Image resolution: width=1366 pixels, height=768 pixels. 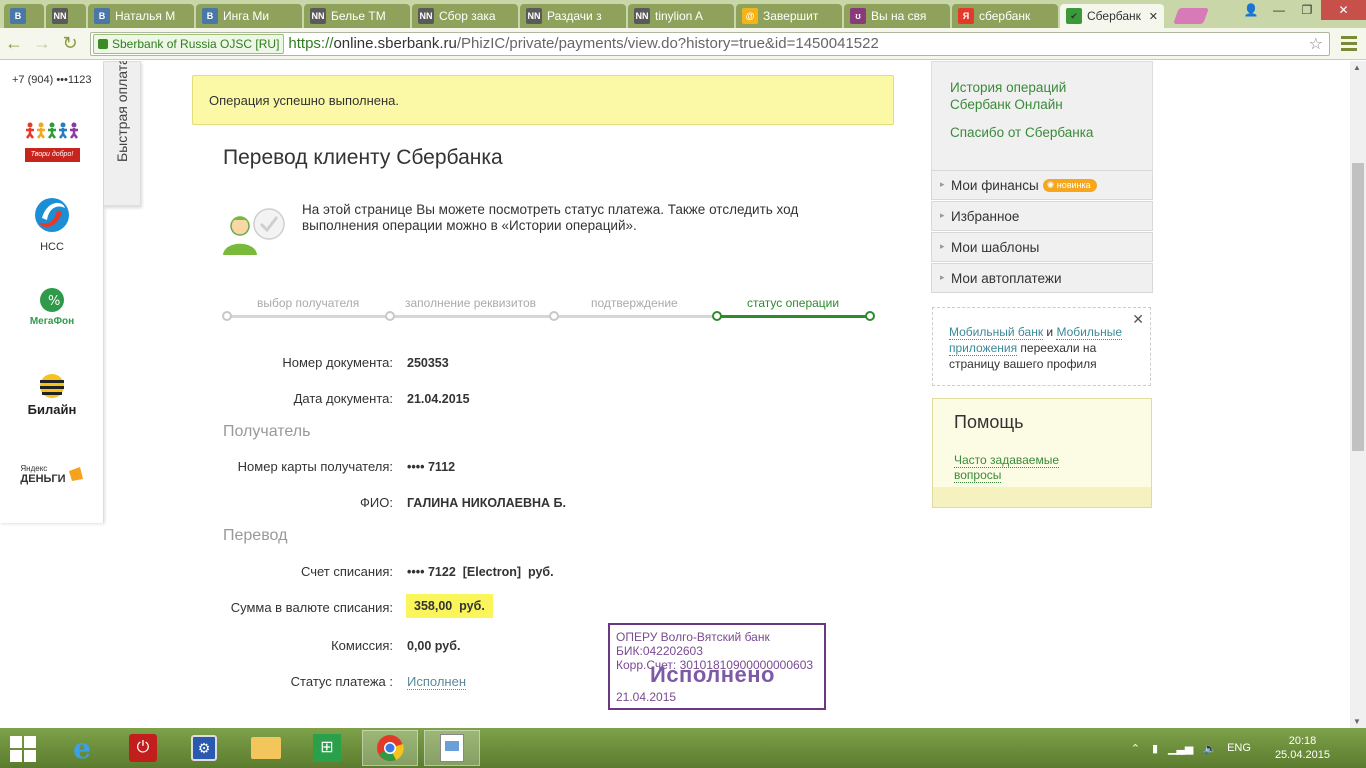 I want to click on mobile-bank-link: Мобильный банк, so click(x=996, y=332).